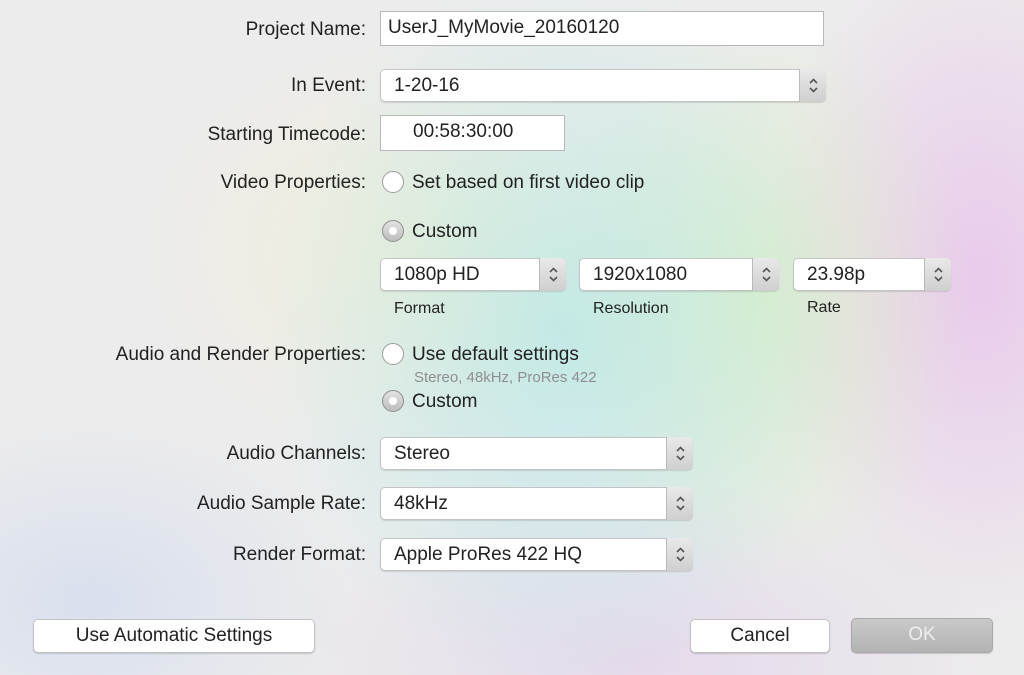 This screenshot has height=675, width=1024. What do you see at coordinates (299, 554) in the screenshot?
I see `render-format-label: Render Format:` at bounding box center [299, 554].